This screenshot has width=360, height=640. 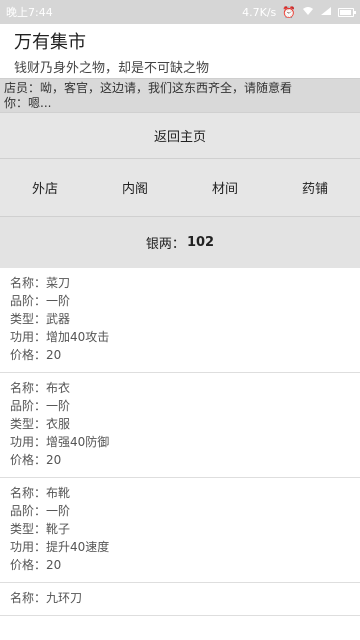 What do you see at coordinates (58, 529) in the screenshot?
I see `item-type: 靴子` at bounding box center [58, 529].